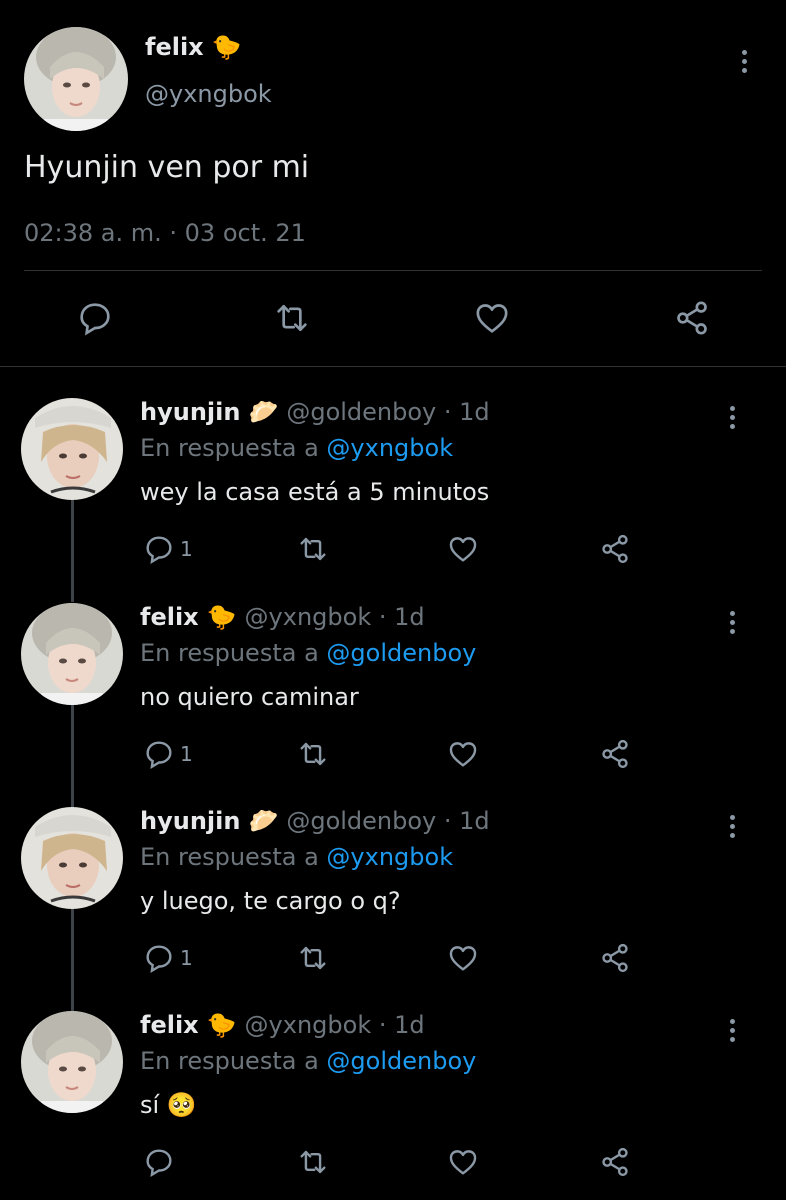 The height and width of the screenshot is (1200, 786). I want to click on section-divider, so click(393, 366).